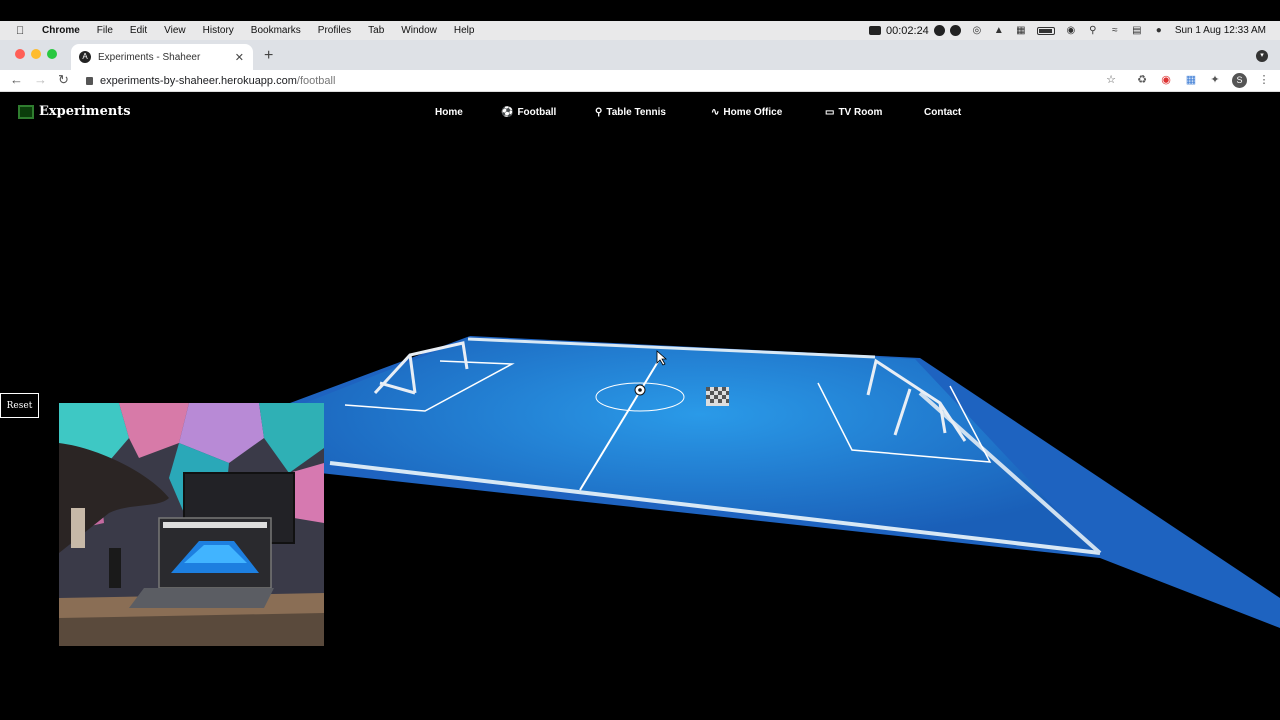 The width and height of the screenshot is (1280, 720). Describe the element at coordinates (907, 30) in the screenshot. I see `recording-time: 00:02:24` at that location.